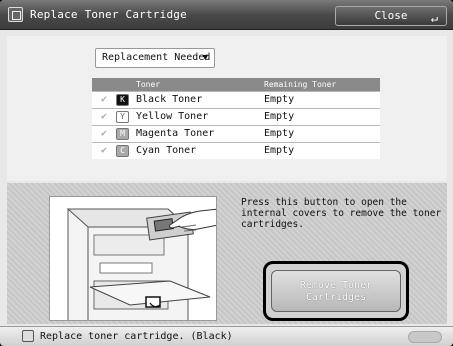 The image size is (453, 346). Describe the element at coordinates (200, 116) in the screenshot. I see `toner-name: Yellow Toner` at that location.